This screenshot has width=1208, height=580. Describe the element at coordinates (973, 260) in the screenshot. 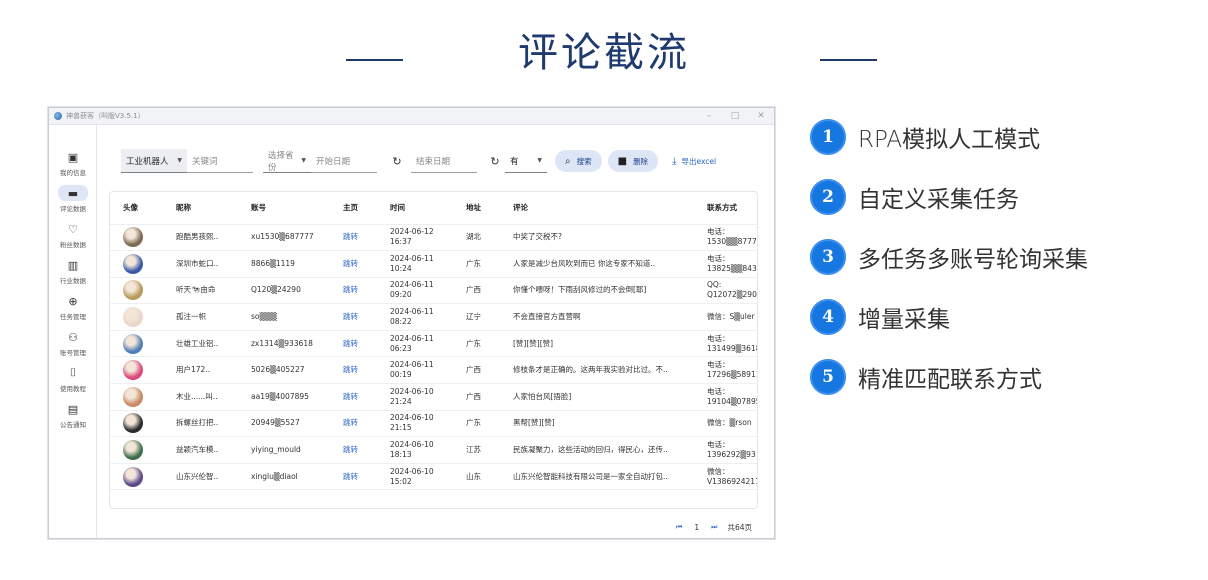

I see `feature-text: 多任务多账号轮询采集` at that location.